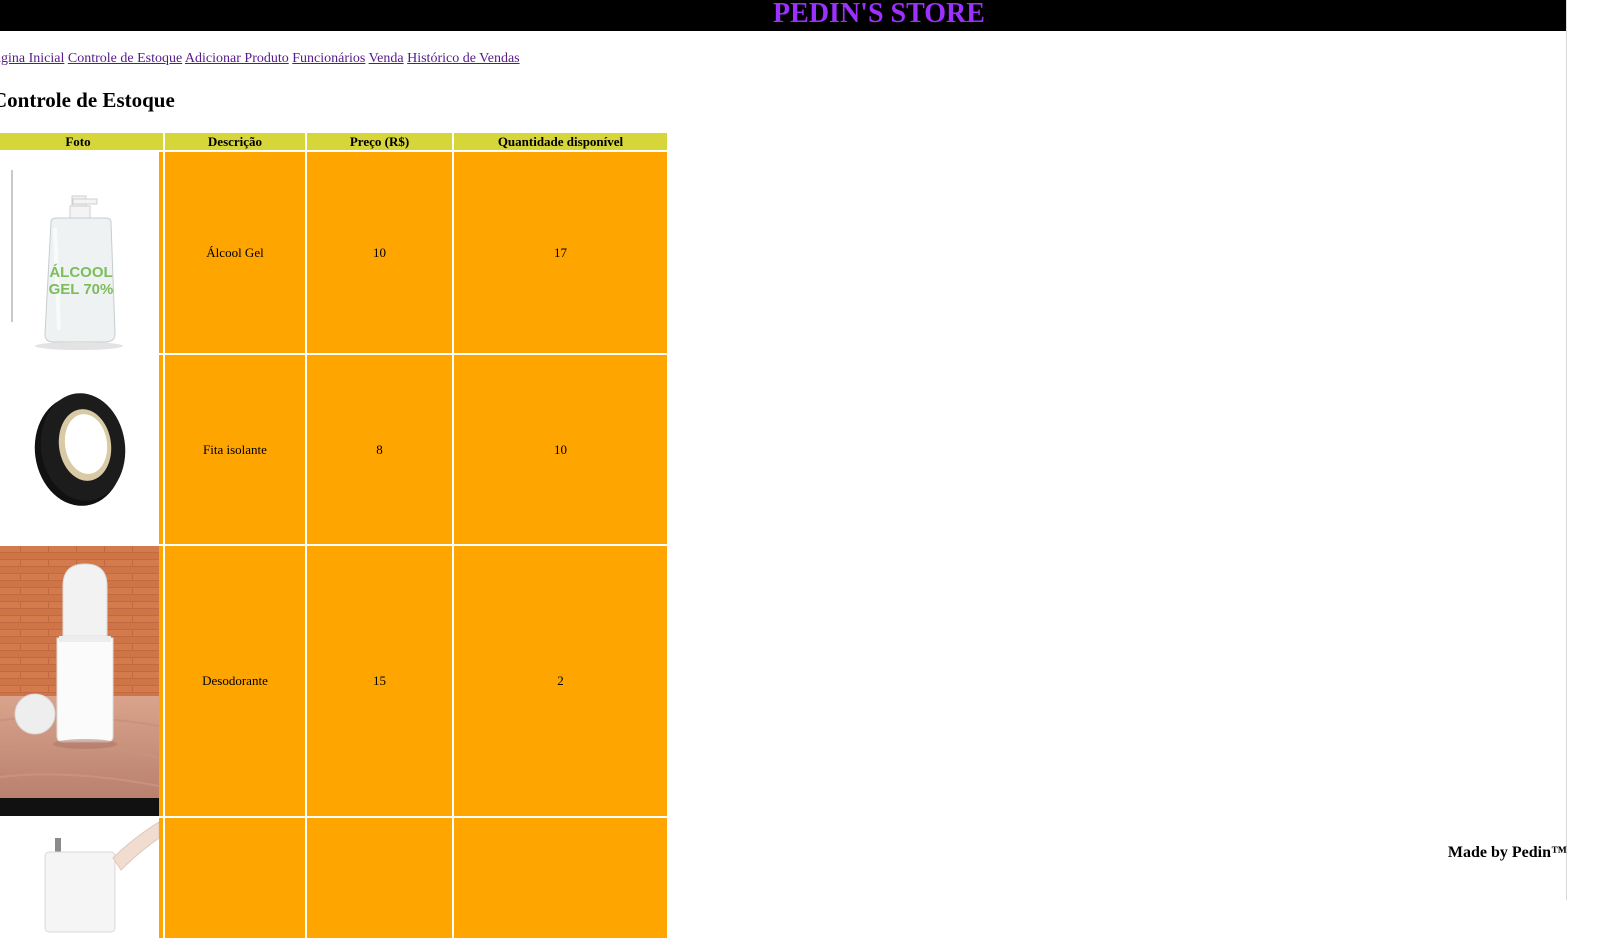  Describe the element at coordinates (81, 289) in the screenshot. I see `svg-text: GEL 70%` at that location.